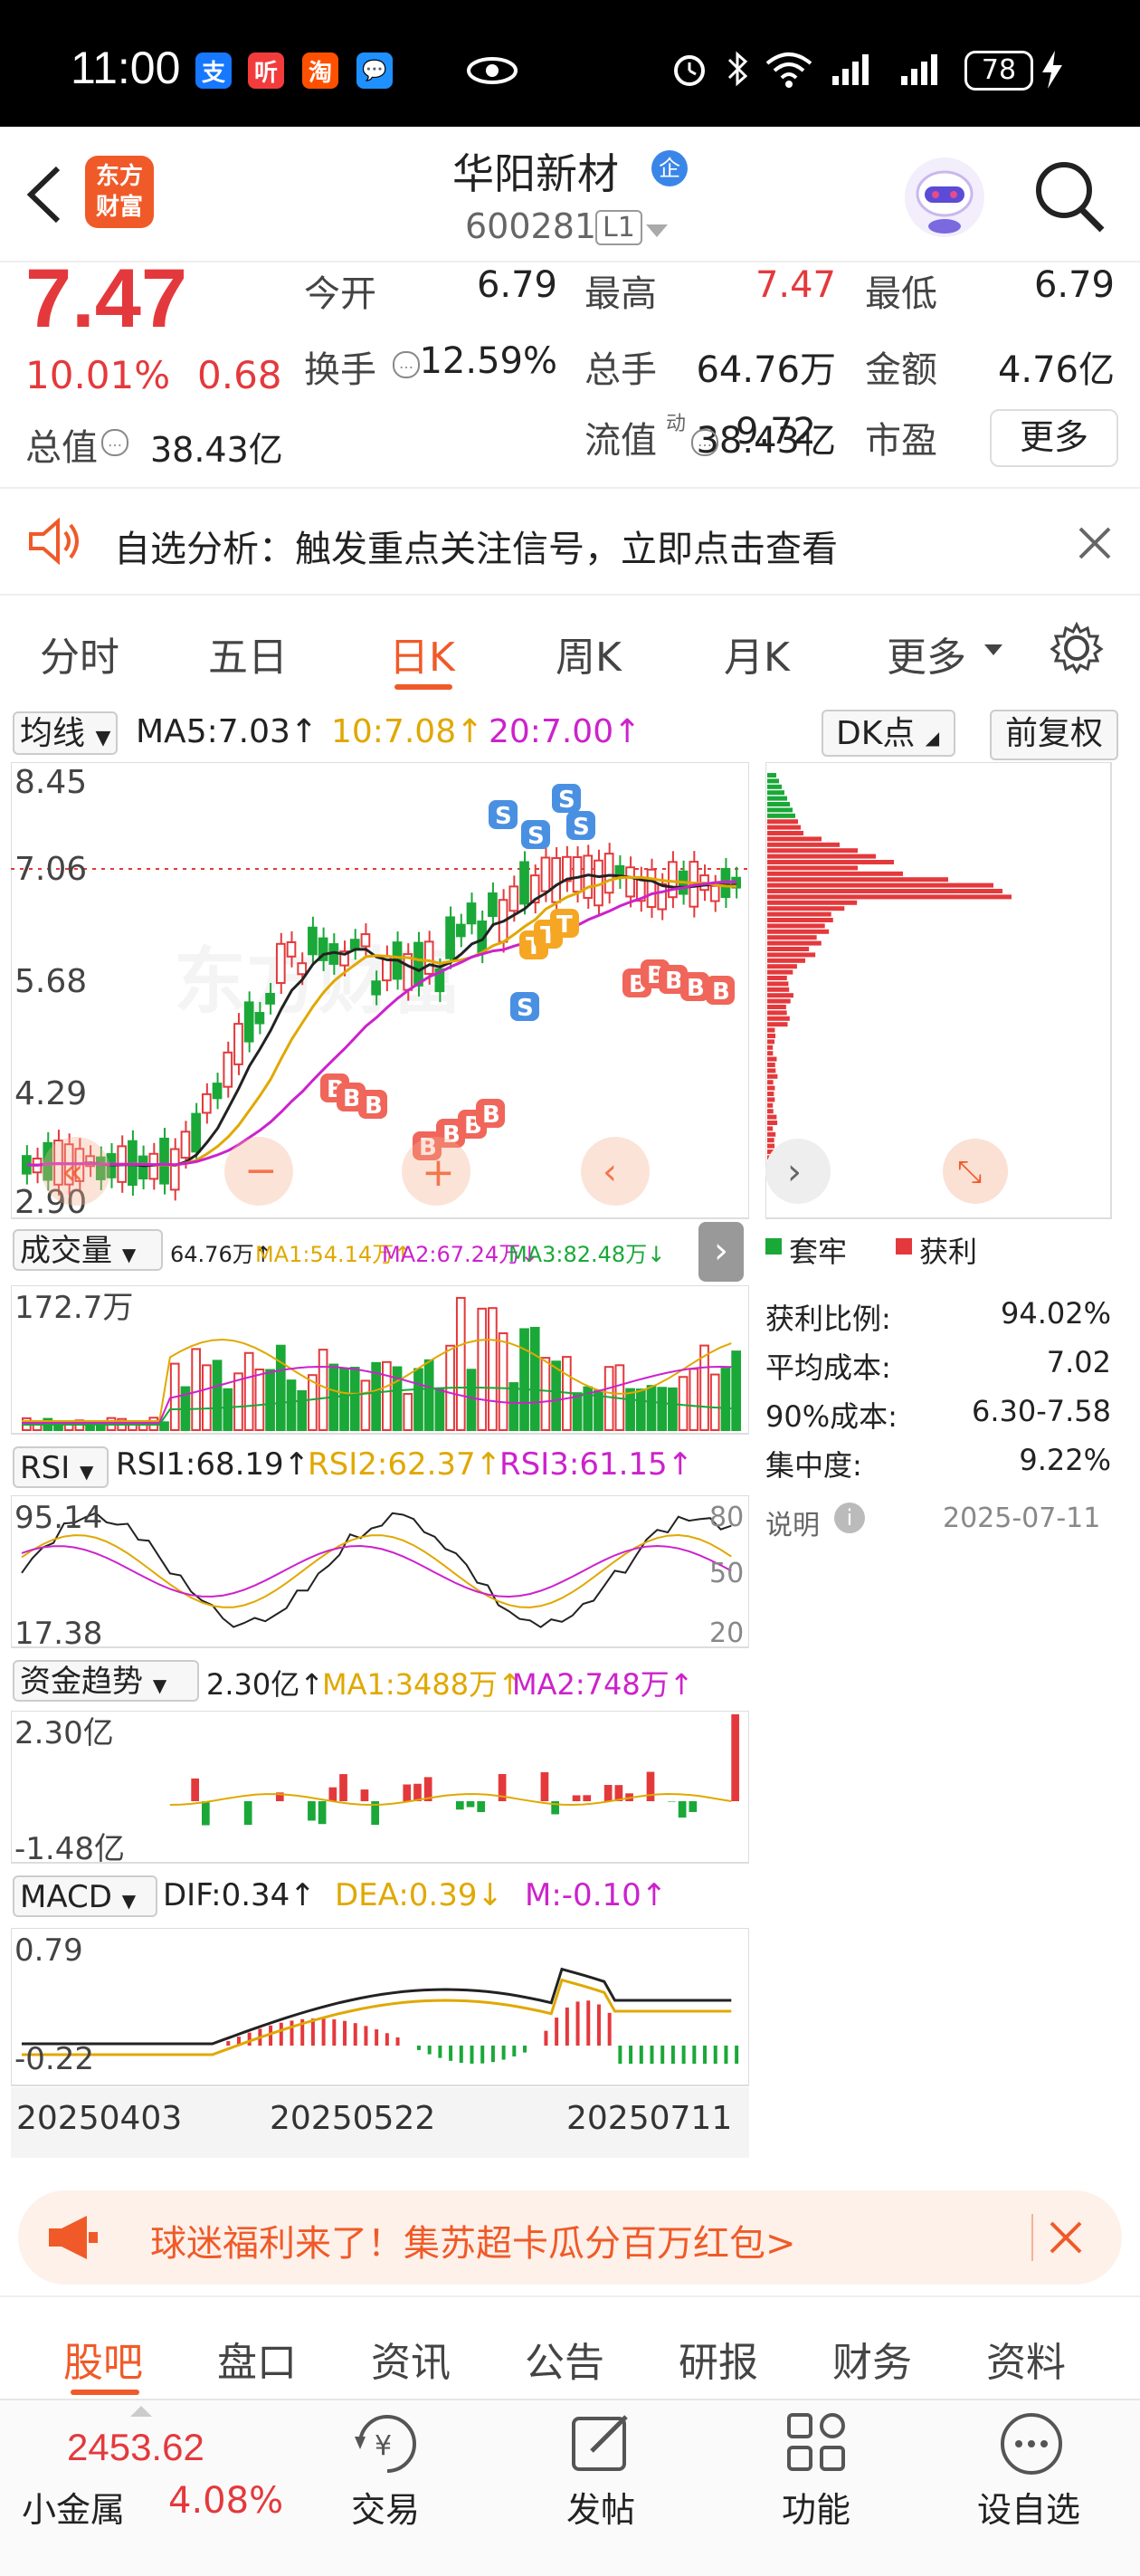 The height and width of the screenshot is (2576, 1140). I want to click on tab-finance: 财务, so click(872, 2359).